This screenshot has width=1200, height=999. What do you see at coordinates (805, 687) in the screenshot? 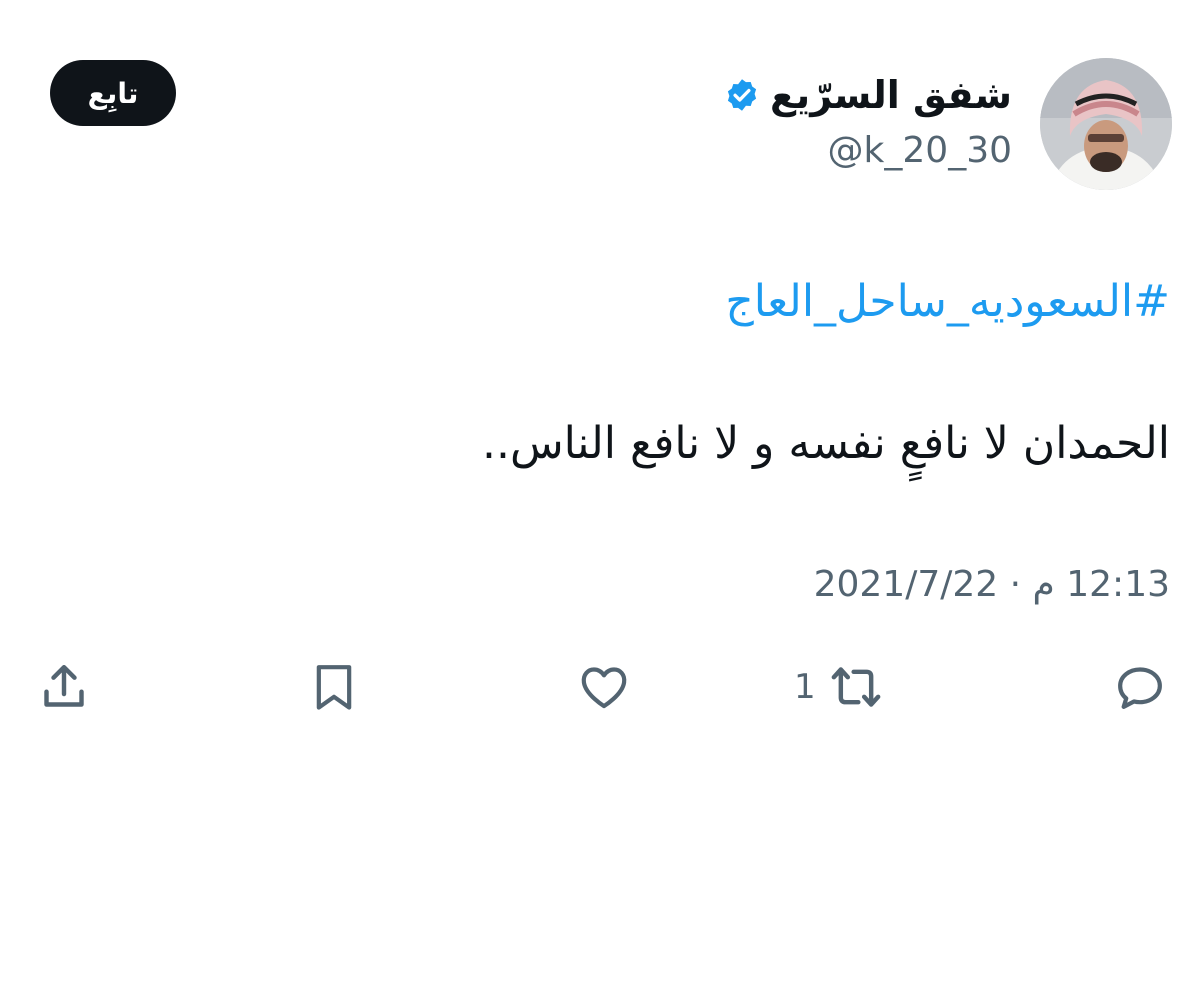
I see `retweet-count: 1` at bounding box center [805, 687].